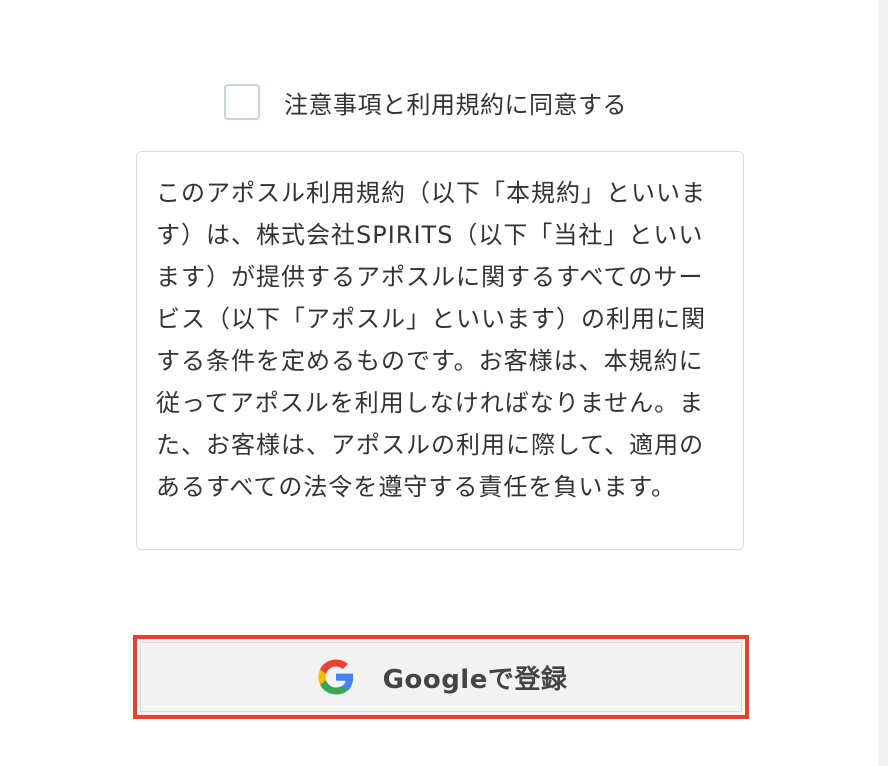 Image resolution: width=888 pixels, height=766 pixels. I want to click on agree-checkbox, so click(242, 102).